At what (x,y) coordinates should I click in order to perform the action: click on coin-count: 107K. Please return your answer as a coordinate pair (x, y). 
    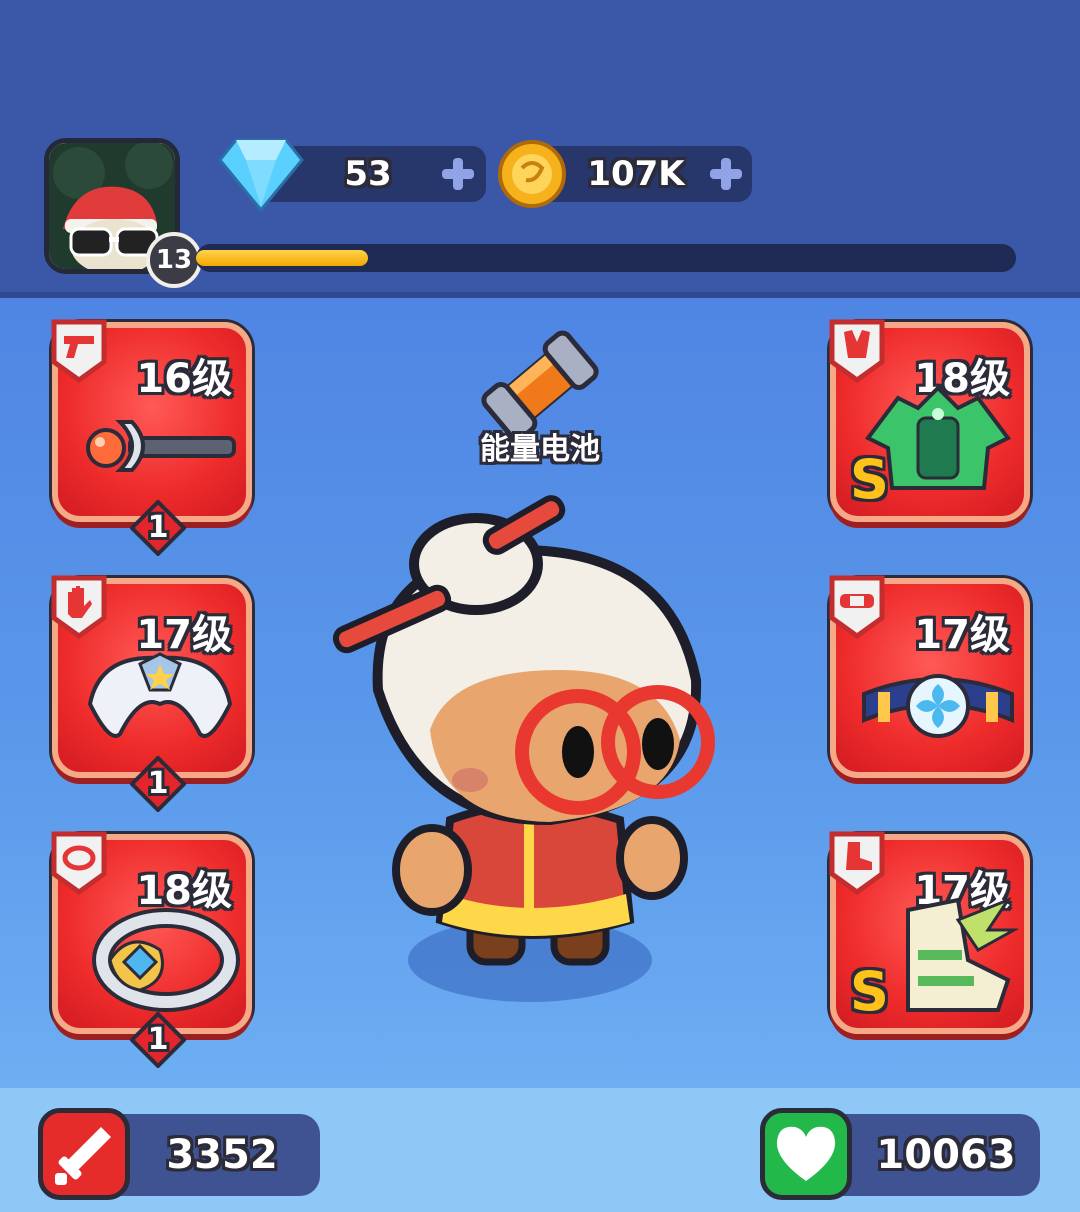
    Looking at the image, I should click on (636, 174).